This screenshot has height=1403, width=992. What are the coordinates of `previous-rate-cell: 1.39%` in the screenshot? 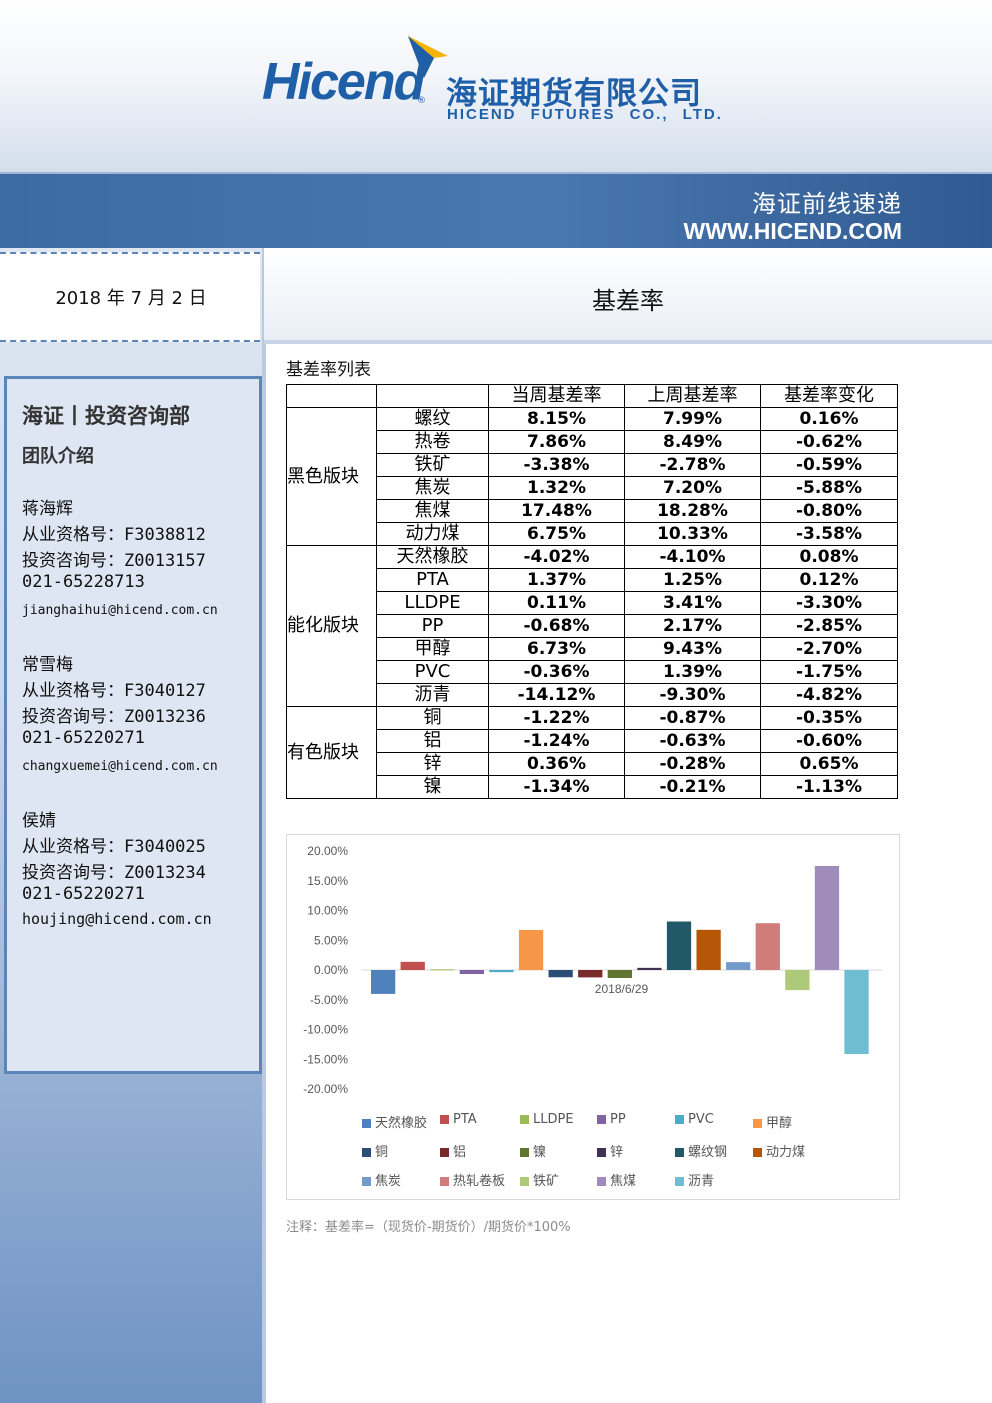 It's located at (692, 672).